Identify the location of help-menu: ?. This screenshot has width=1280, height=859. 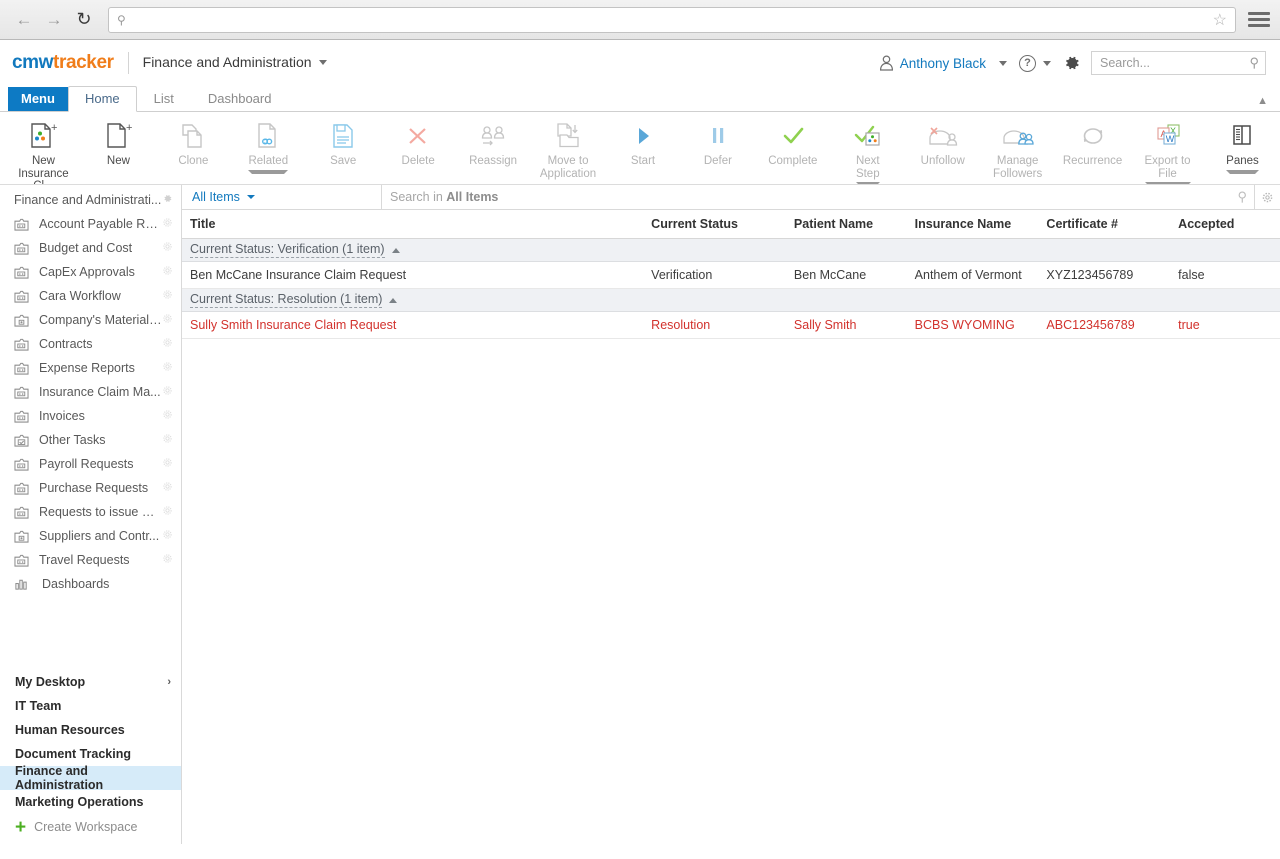
(1034, 63).